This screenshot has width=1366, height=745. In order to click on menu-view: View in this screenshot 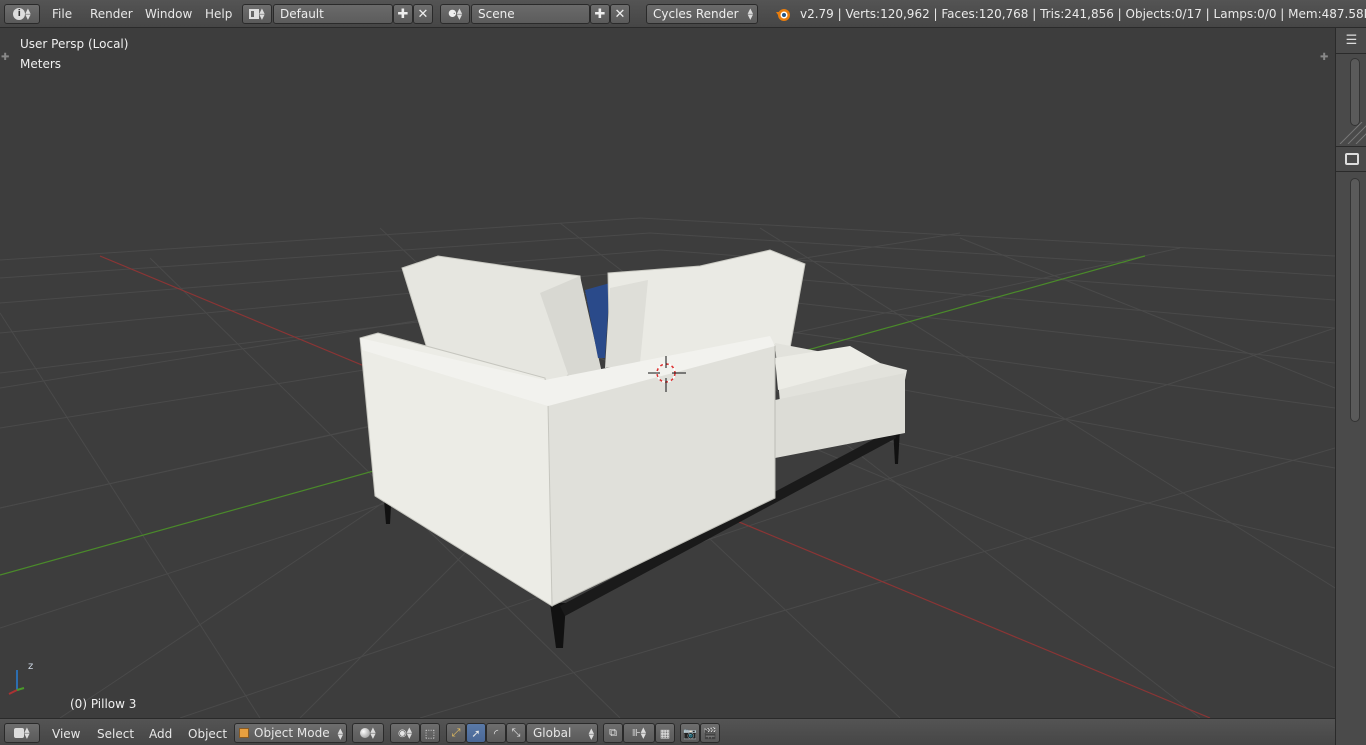, I will do `click(66, 734)`.